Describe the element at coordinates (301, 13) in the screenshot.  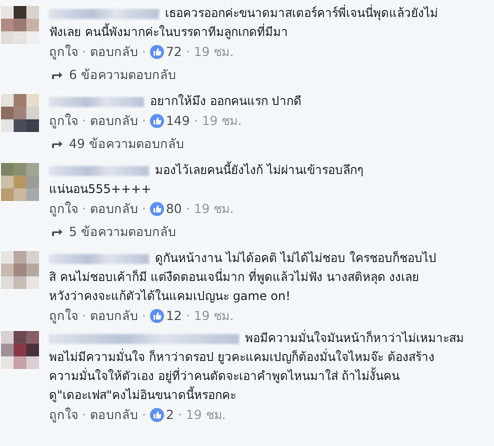
I see `comment-text: เธอควรออกค่ะขนาดมาสเตอร์คาร์พี่เจนนี่พุดแล้วยังไม่` at that location.